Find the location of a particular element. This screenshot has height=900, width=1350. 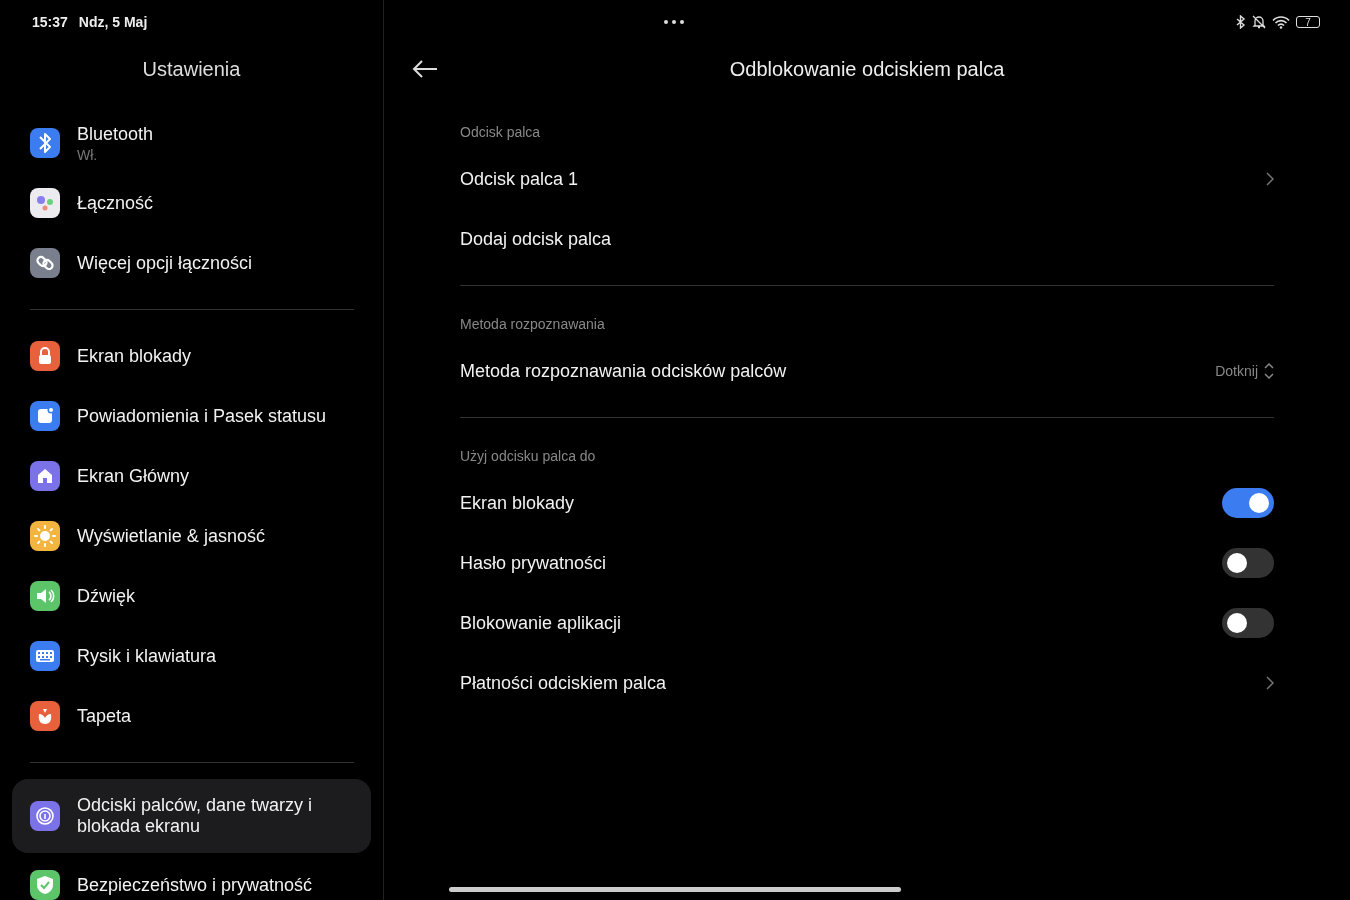

muted-bell-icon is located at coordinates (1259, 22).